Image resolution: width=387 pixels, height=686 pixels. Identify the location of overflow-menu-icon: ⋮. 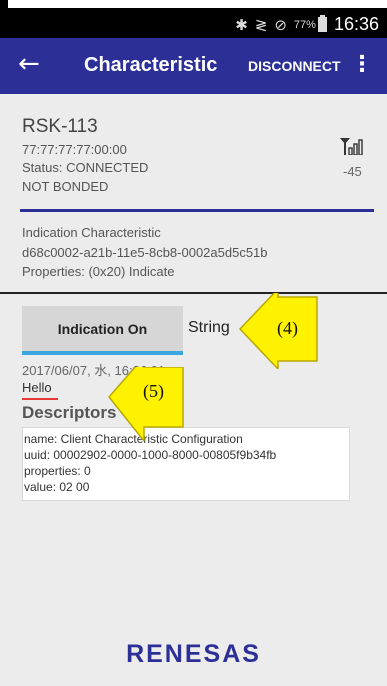
(362, 64).